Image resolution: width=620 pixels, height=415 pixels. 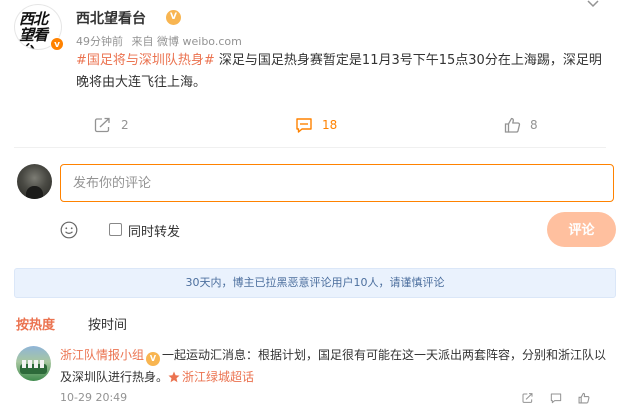 What do you see at coordinates (337, 183) in the screenshot?
I see `comment-input` at bounding box center [337, 183].